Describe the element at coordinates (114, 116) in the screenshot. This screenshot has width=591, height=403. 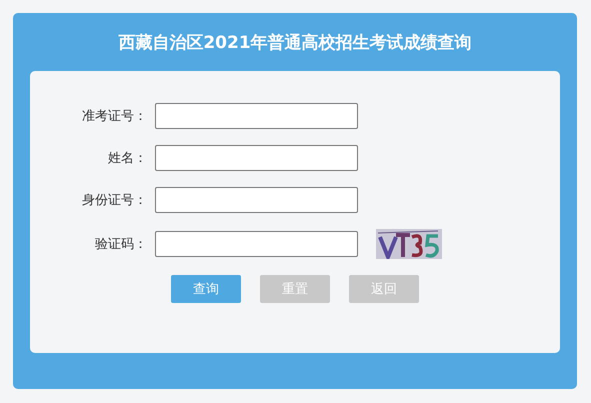
I see `field-label: 准考证号：` at that location.